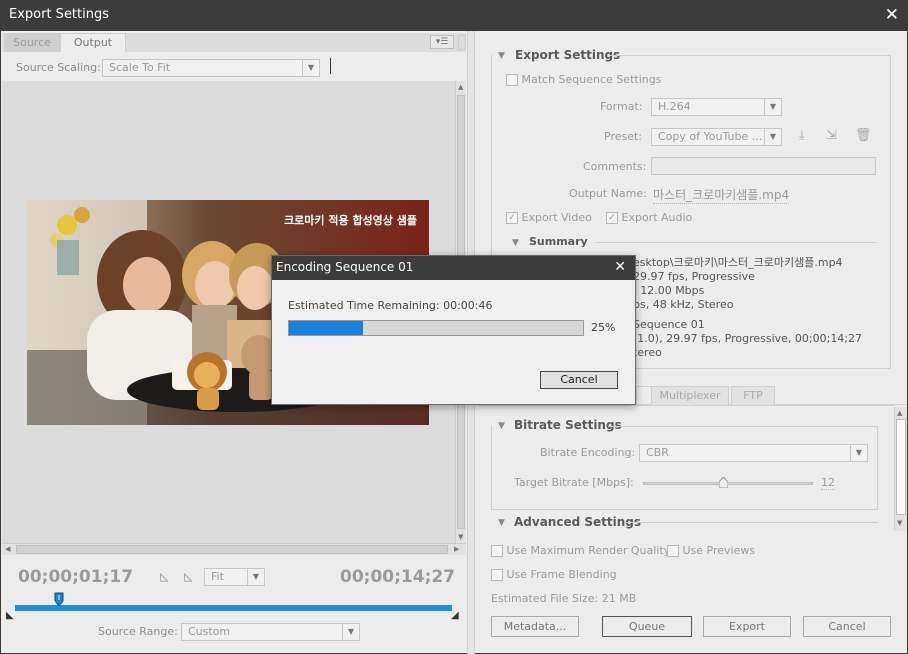 The image size is (908, 654). Describe the element at coordinates (209, 631) in the screenshot. I see `source-range-value: Custom` at that location.